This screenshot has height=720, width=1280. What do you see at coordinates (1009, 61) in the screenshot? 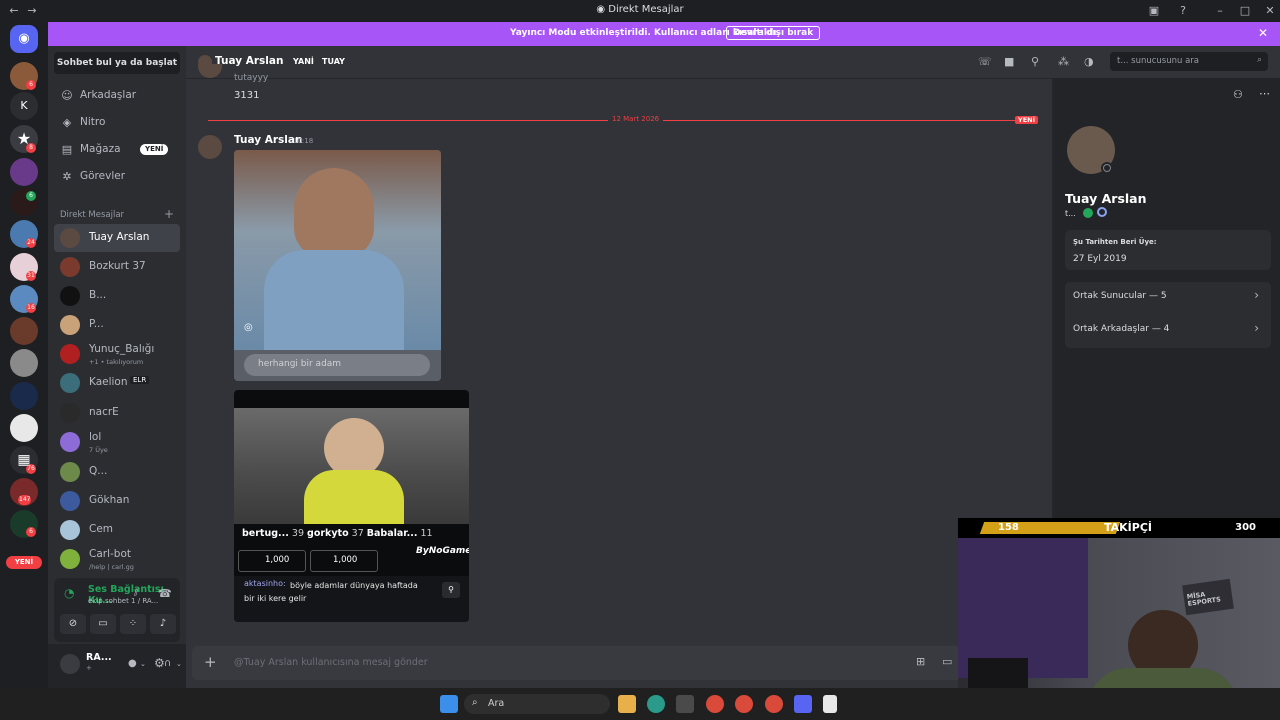
I see `video-call-icon: ■` at bounding box center [1009, 61].